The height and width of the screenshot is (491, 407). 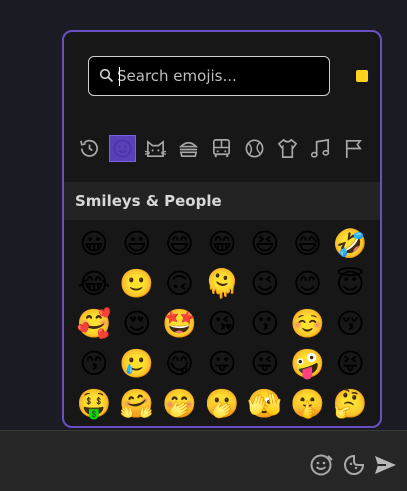 What do you see at coordinates (265, 243) in the screenshot?
I see `emoji-cell: 😆` at bounding box center [265, 243].